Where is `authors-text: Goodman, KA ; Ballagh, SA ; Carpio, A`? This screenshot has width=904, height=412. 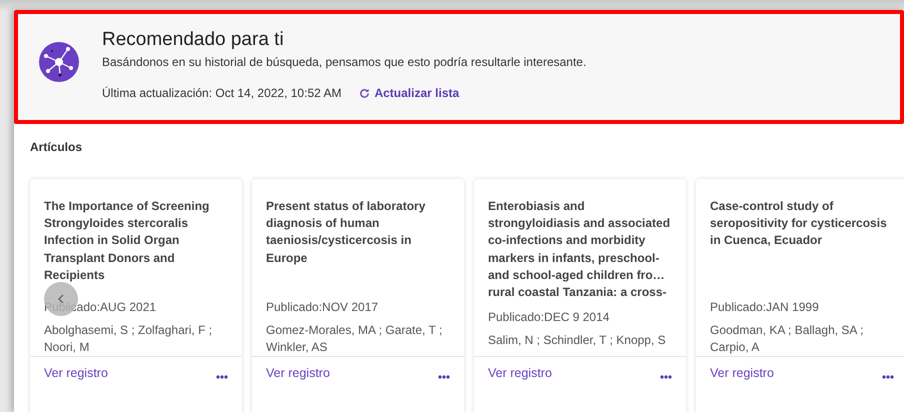
authors-text: Goodman, KA ; Ballagh, SA ; Carpio, A is located at coordinates (787, 339).